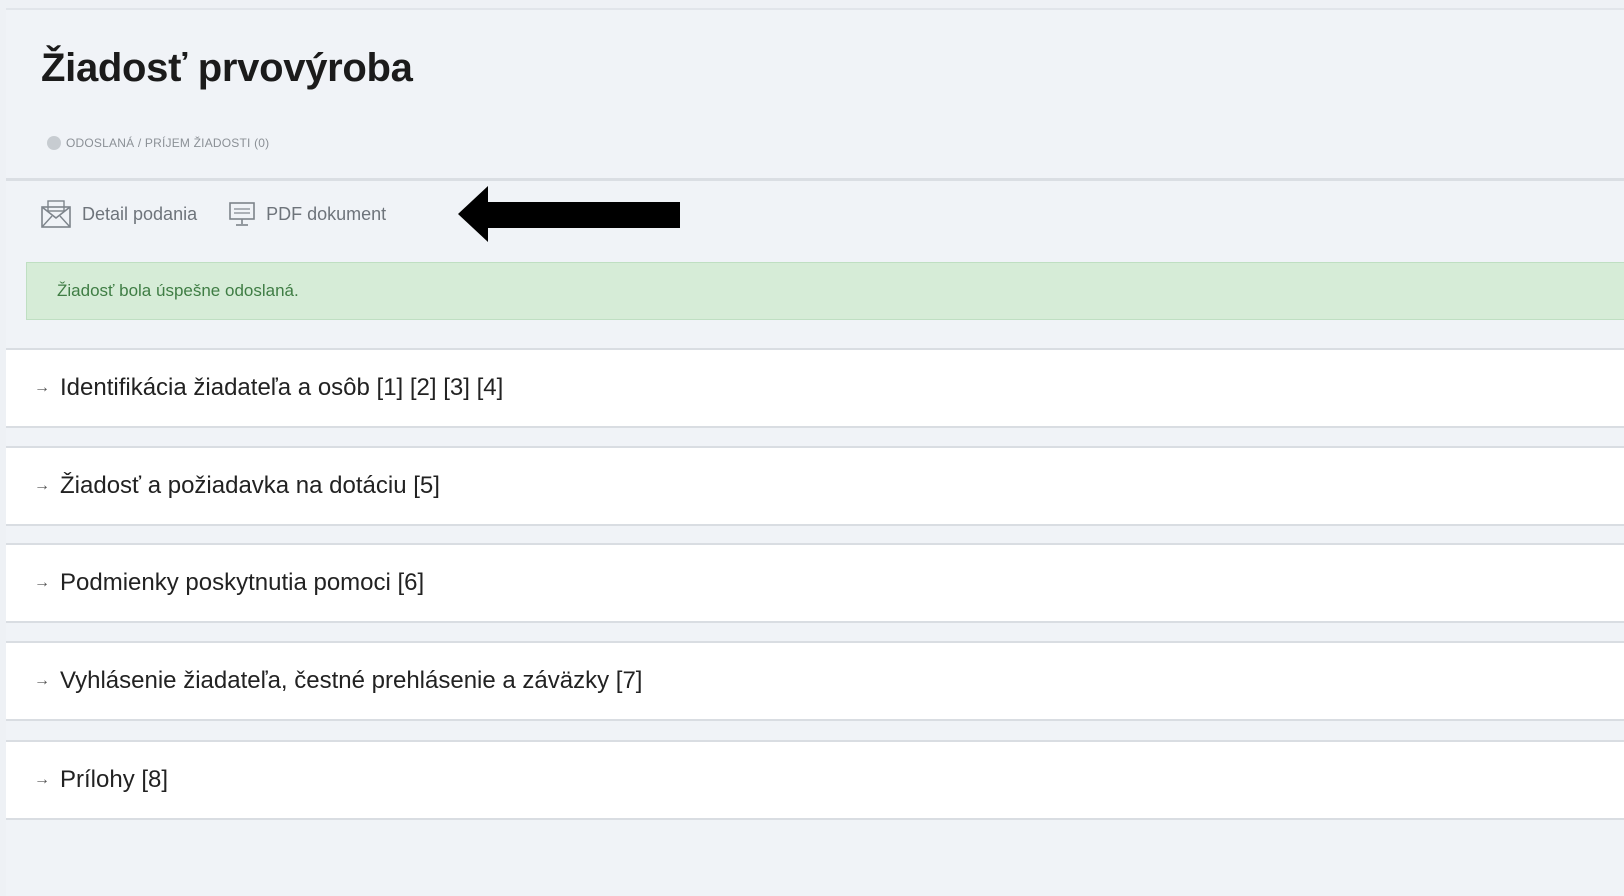  What do you see at coordinates (56, 214) in the screenshot?
I see `envelope-icon` at bounding box center [56, 214].